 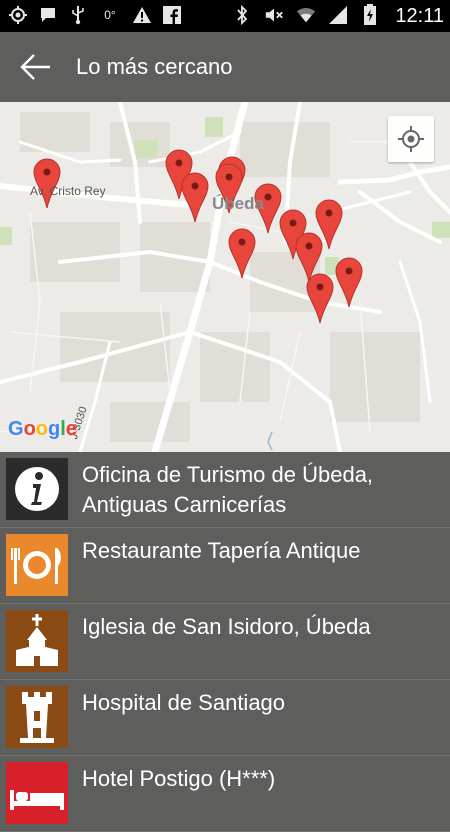 What do you see at coordinates (221, 550) in the screenshot?
I see `place-name: Restaurante Tapería Antique` at bounding box center [221, 550].